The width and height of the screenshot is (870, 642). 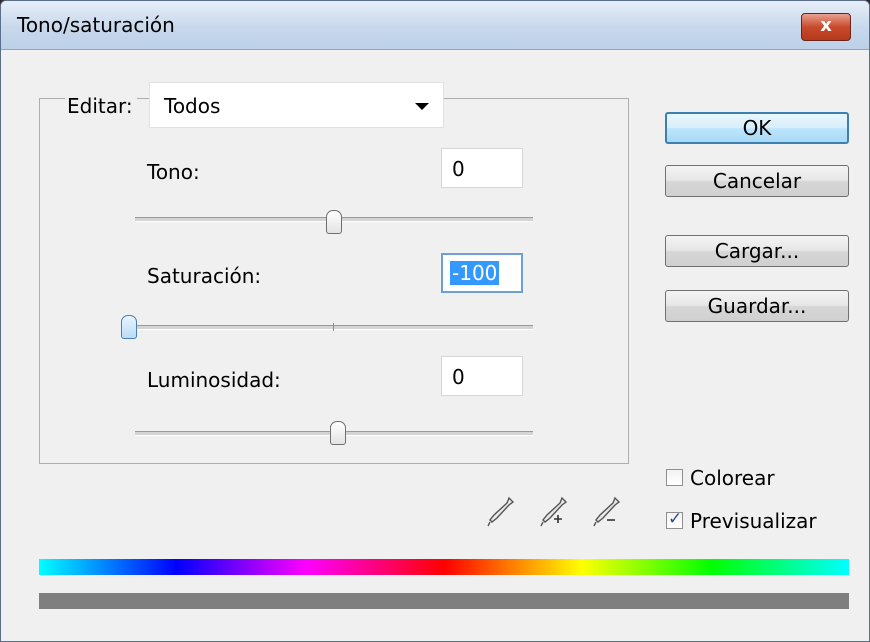 What do you see at coordinates (475, 273) in the screenshot?
I see `saturation-input-value: -100` at bounding box center [475, 273].